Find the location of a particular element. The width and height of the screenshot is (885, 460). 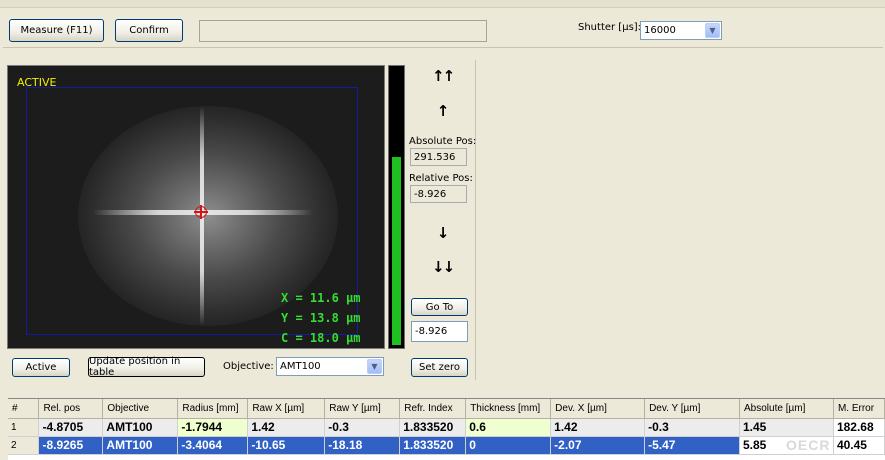

double-up-arrow-icon: ↑↑ is located at coordinates (443, 76).